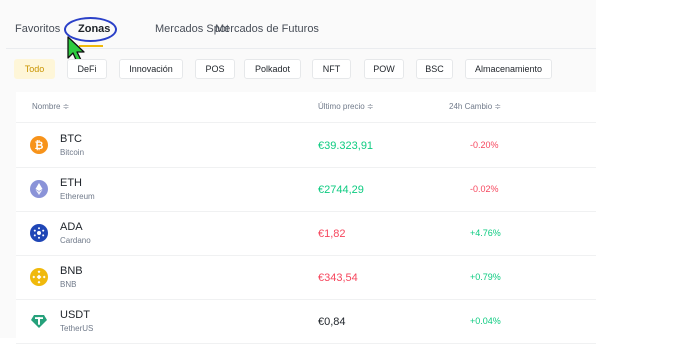 The width and height of the screenshot is (679, 344). What do you see at coordinates (50, 106) in the screenshot?
I see `header-nombre: Nombre ≑` at bounding box center [50, 106].